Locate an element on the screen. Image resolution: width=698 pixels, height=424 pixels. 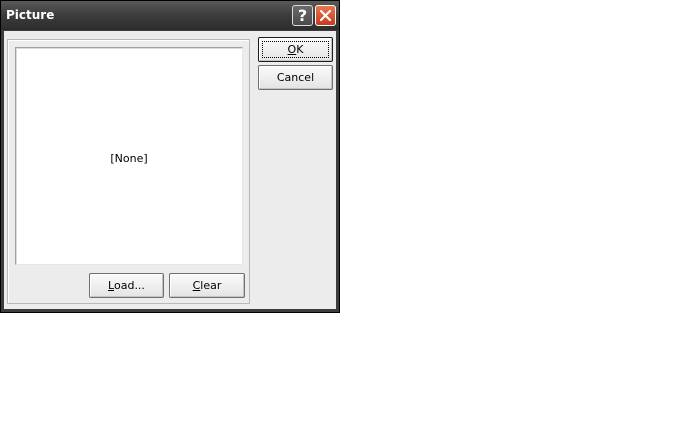
close-icon is located at coordinates (325, 15).